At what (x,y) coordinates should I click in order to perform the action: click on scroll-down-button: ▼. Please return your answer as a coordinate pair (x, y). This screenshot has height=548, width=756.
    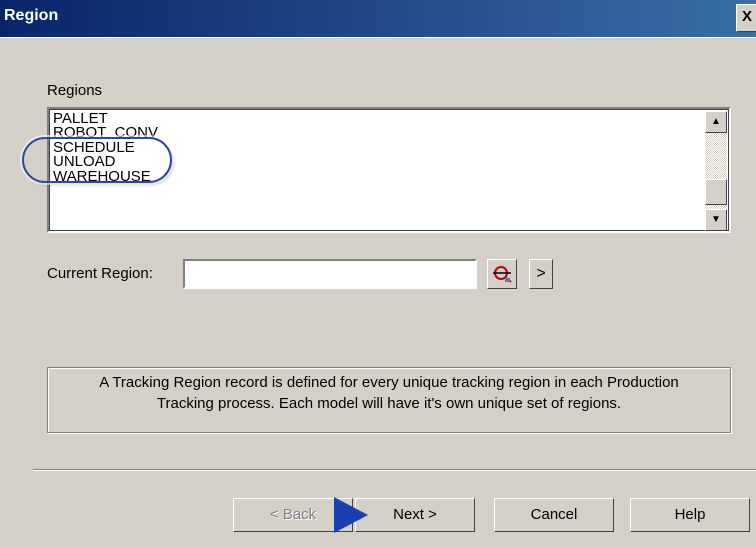
    Looking at the image, I should click on (716, 220).